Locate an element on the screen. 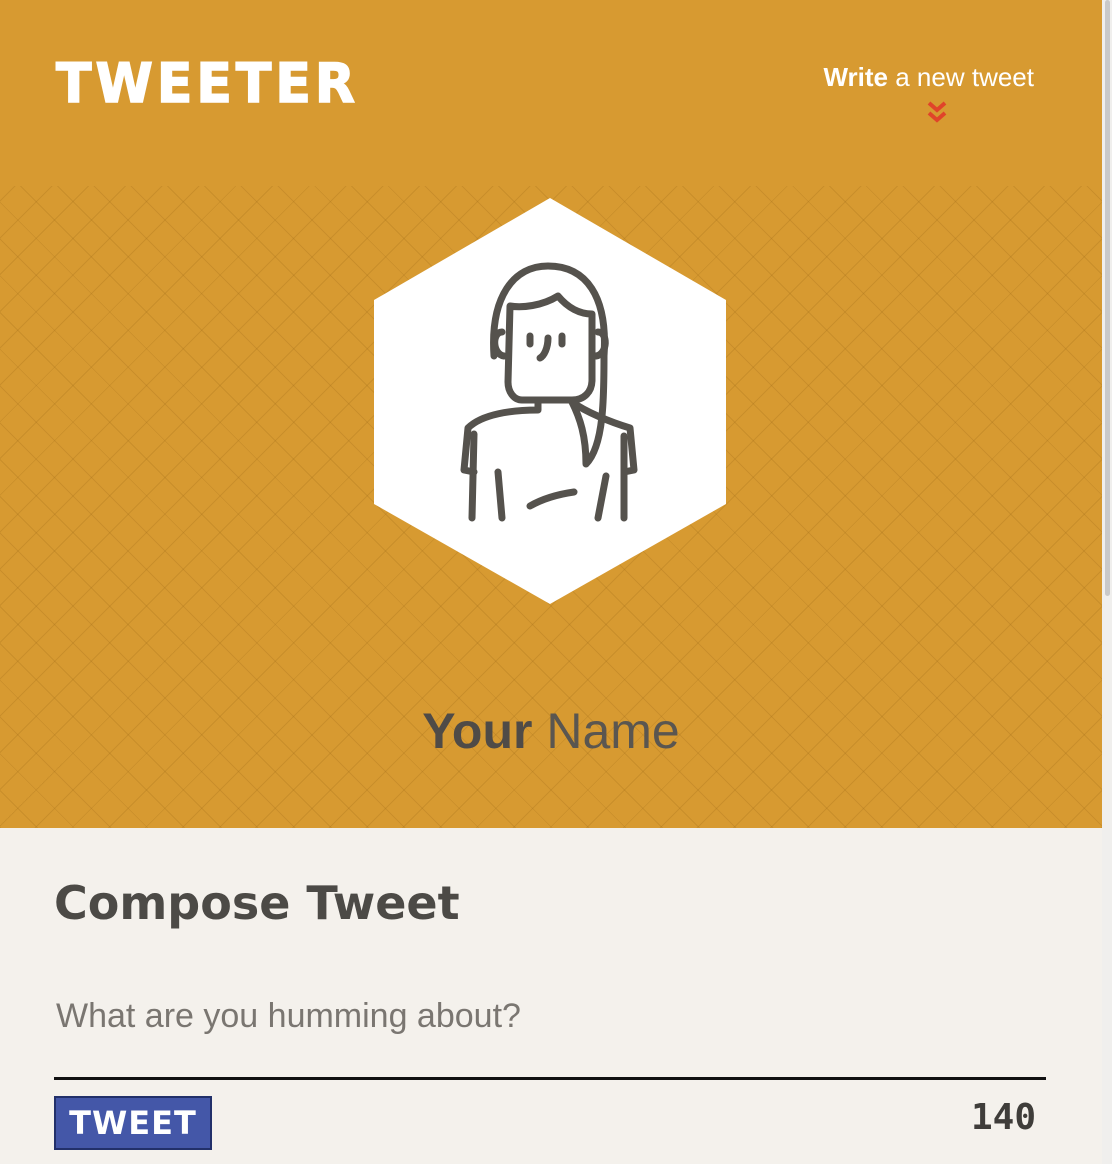 The width and height of the screenshot is (1112, 1164). scrollbar is located at coordinates (1107, 582).